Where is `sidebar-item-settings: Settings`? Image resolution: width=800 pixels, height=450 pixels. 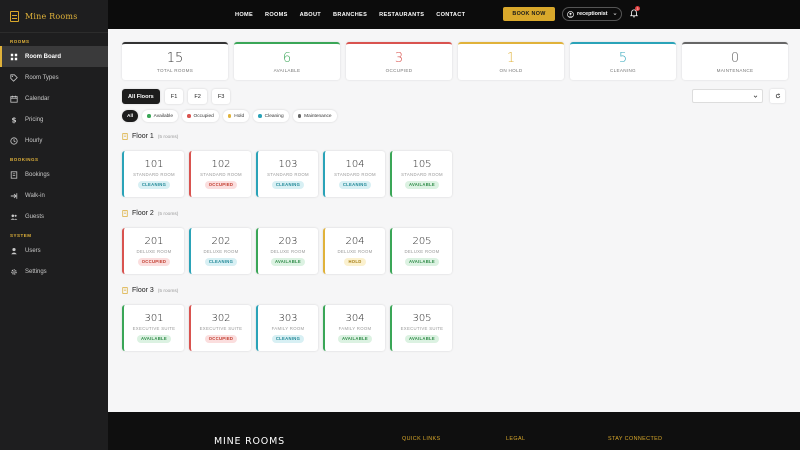
sidebar-item-settings: Settings is located at coordinates (54, 271).